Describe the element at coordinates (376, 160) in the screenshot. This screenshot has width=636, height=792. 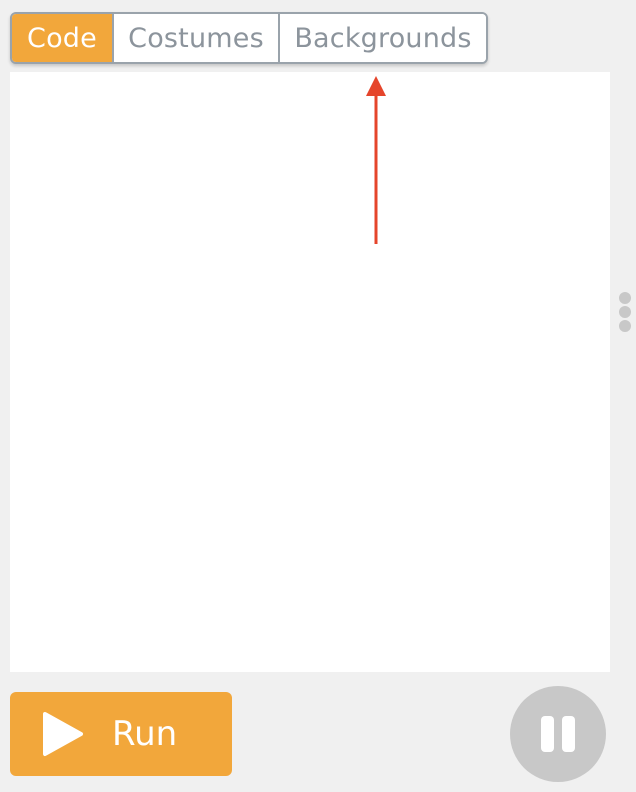
I see `arrow-up-icon` at that location.